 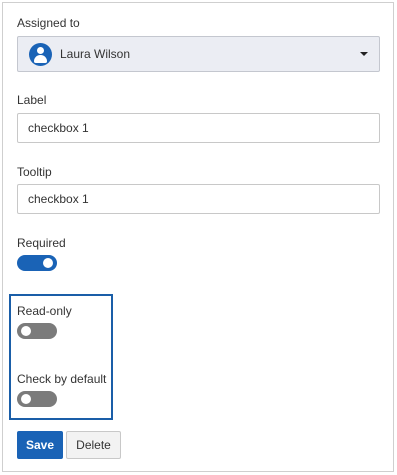 I want to click on assigned-to-value: Laura Wilson, so click(x=95, y=54).